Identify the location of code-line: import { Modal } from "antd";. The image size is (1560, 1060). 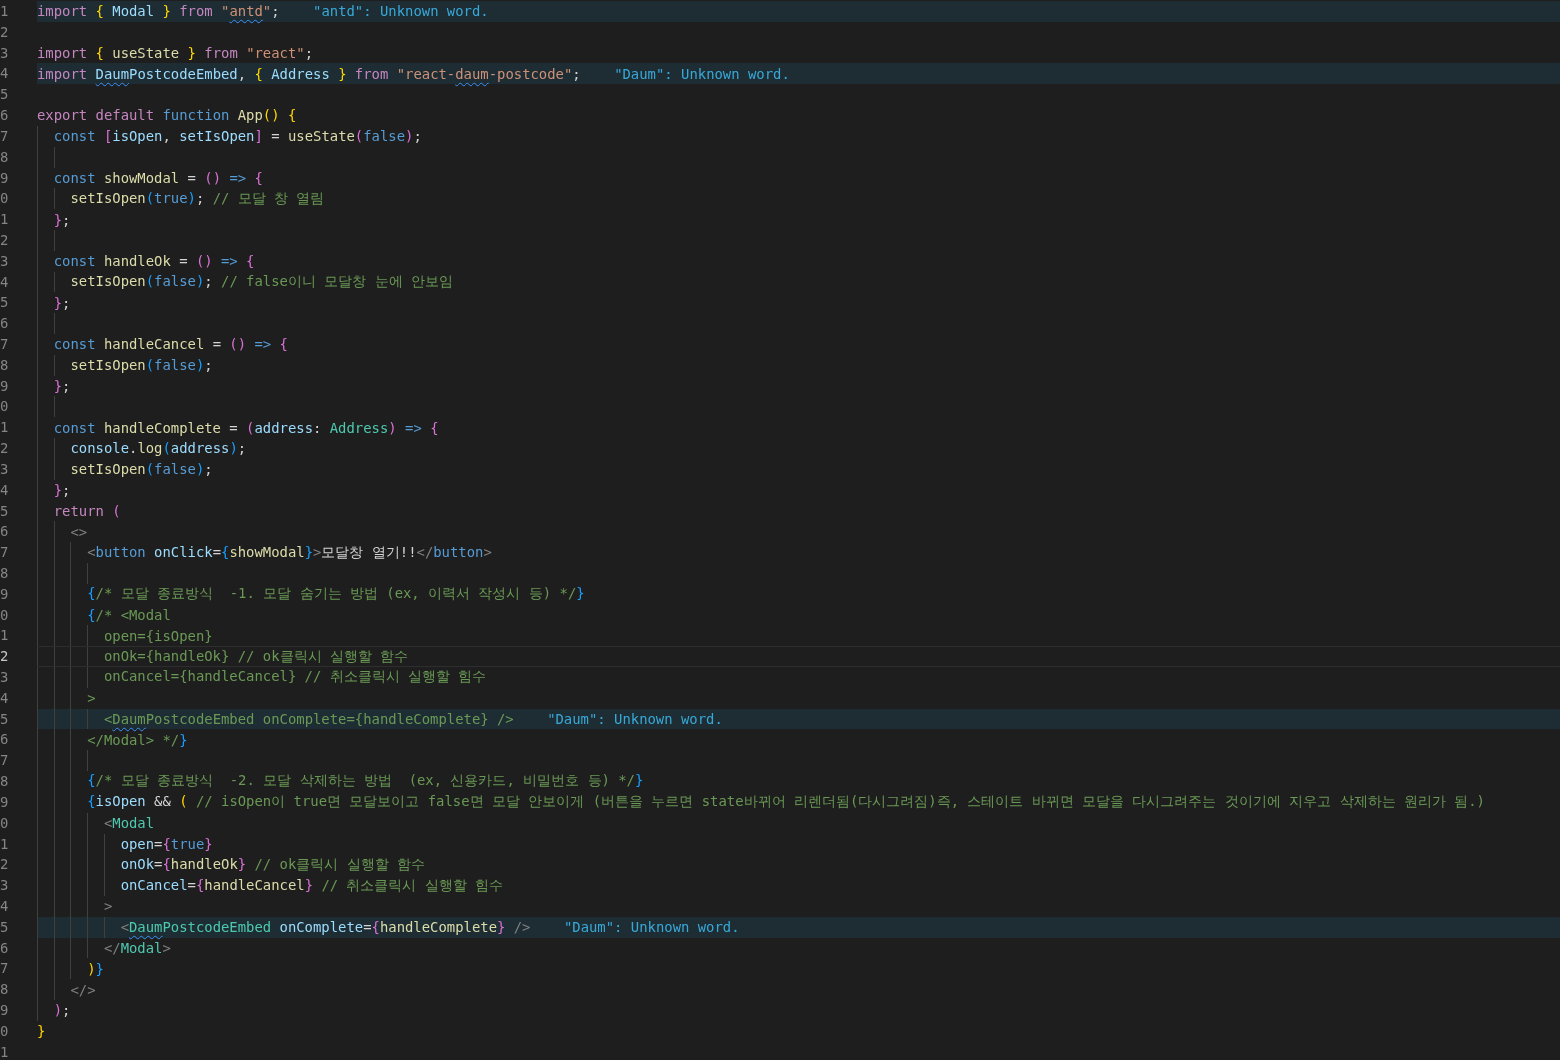
(158, 11).